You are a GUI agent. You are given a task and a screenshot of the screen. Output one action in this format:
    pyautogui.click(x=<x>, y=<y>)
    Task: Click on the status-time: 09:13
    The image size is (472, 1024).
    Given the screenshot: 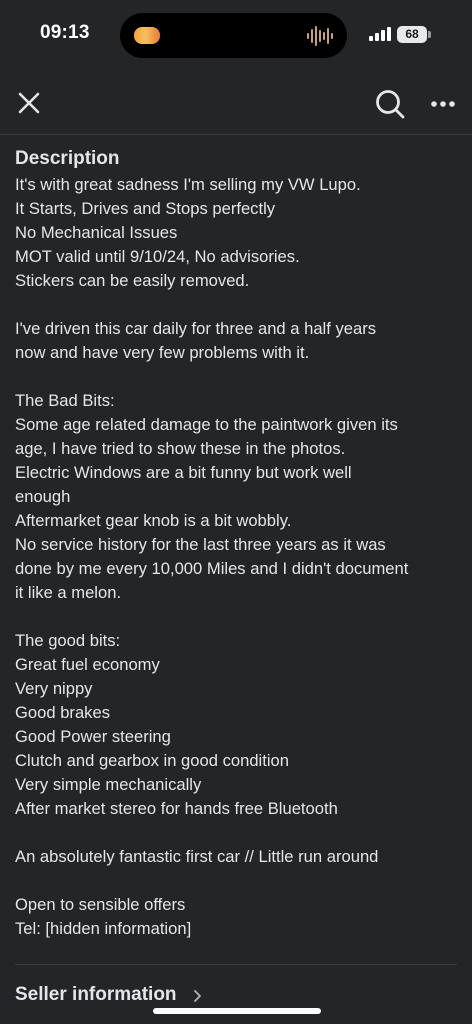 What is the action you would take?
    pyautogui.click(x=65, y=32)
    